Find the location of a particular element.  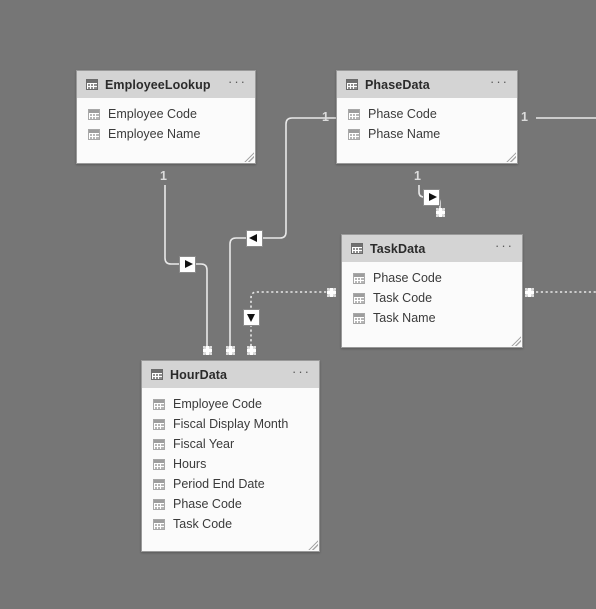

table-field-list: Employee Code Employee Name is located at coordinates (166, 121).